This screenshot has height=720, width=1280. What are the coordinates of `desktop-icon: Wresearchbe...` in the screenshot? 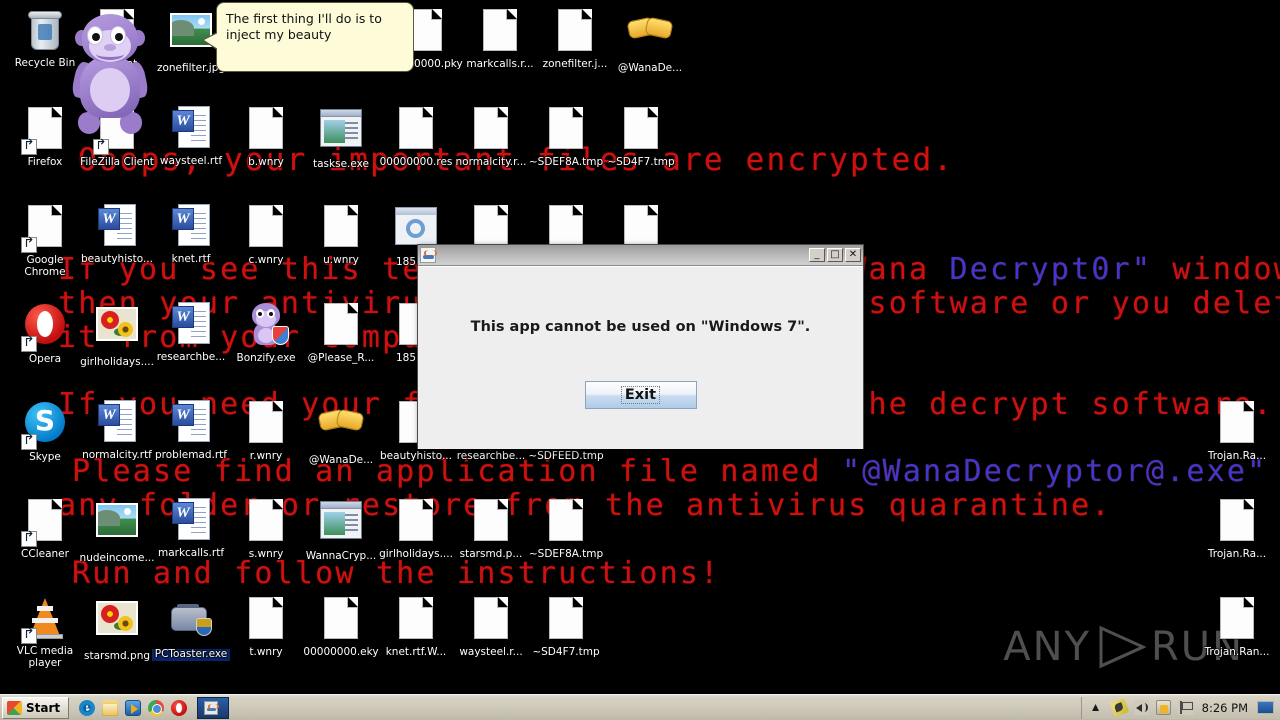 It's located at (191, 332).